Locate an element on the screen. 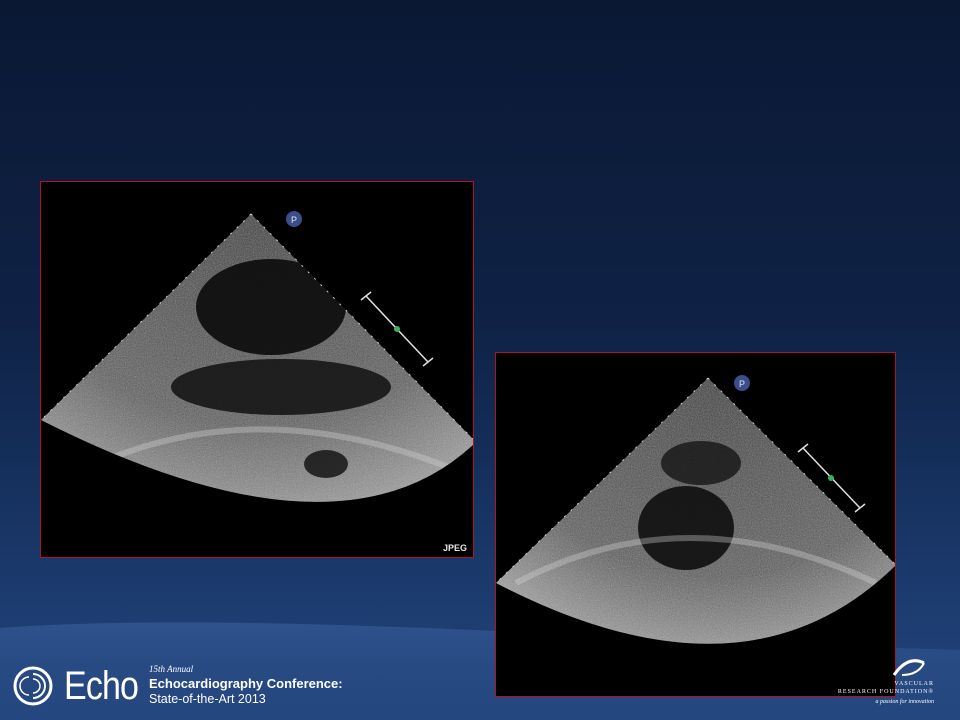 This screenshot has width=960, height=720. echo-logo-icon is located at coordinates (33, 686).